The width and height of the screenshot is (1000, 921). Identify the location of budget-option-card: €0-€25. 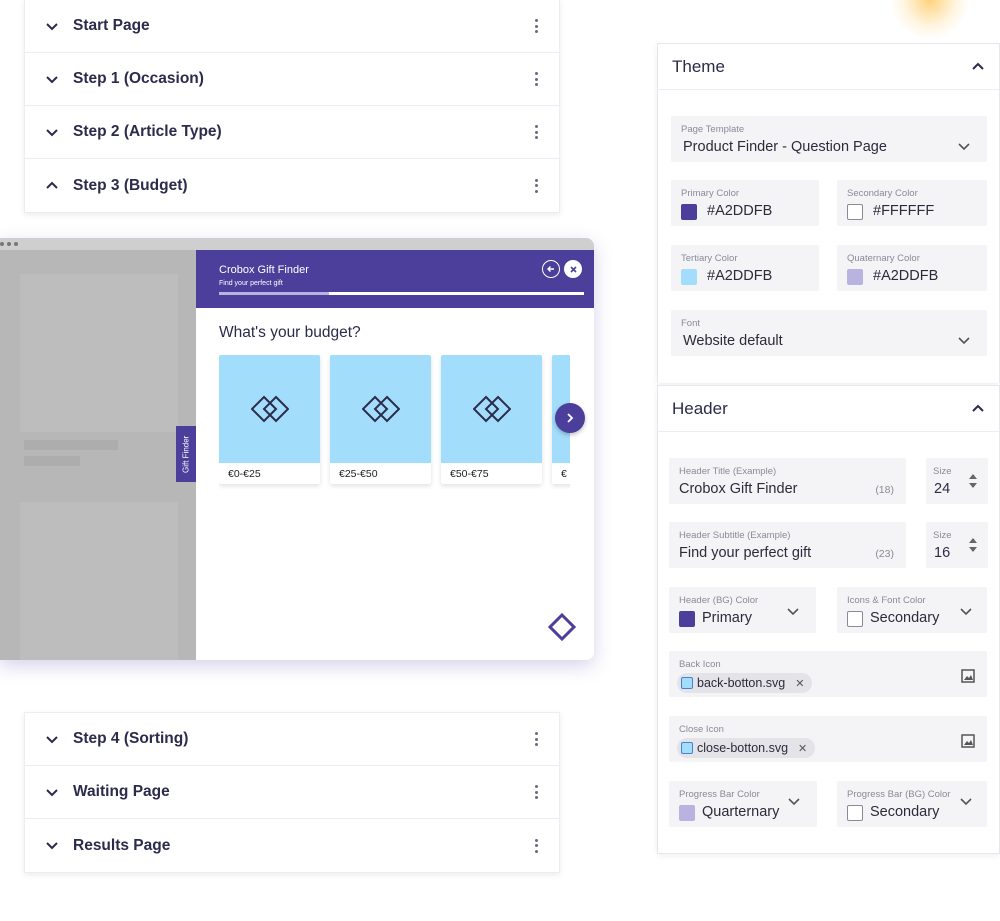
(269, 419).